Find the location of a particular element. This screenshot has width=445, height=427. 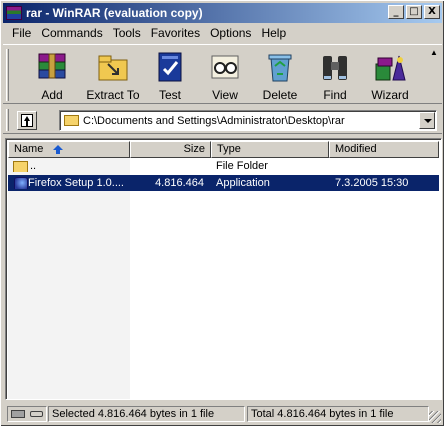

menu-file: File is located at coordinates (21, 33).